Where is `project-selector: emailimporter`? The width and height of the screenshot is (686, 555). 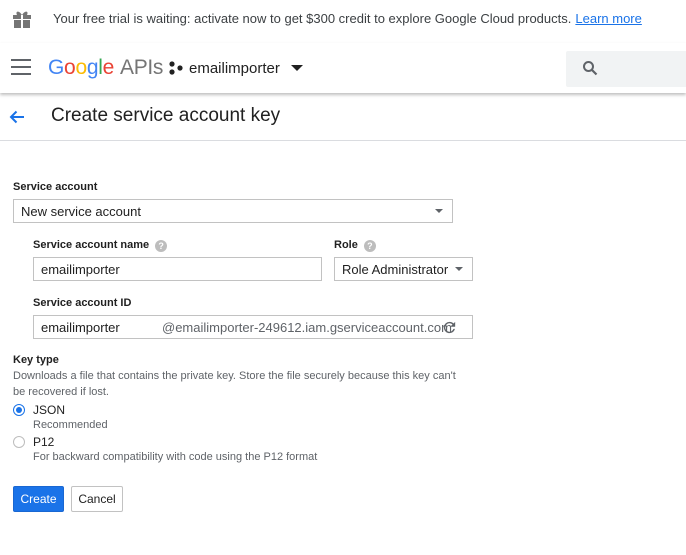 project-selector: emailimporter is located at coordinates (235, 68).